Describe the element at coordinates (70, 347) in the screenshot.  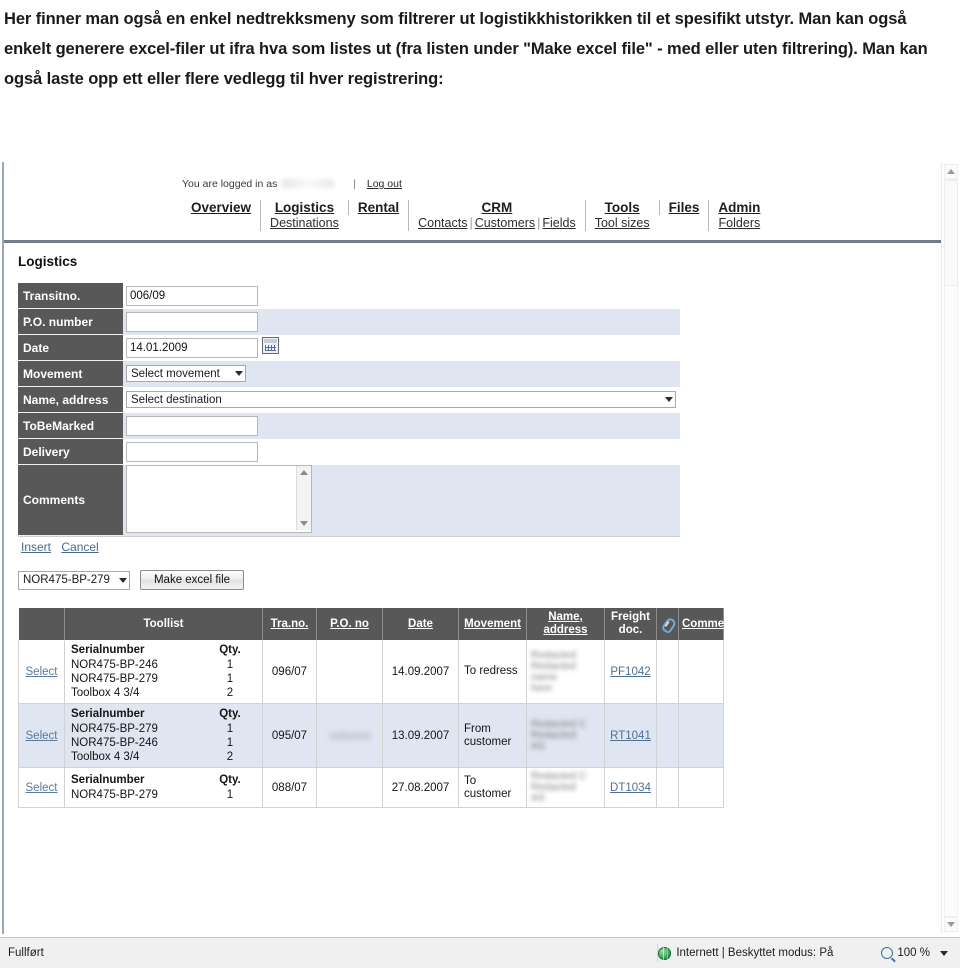
I see `label-date: Date` at that location.